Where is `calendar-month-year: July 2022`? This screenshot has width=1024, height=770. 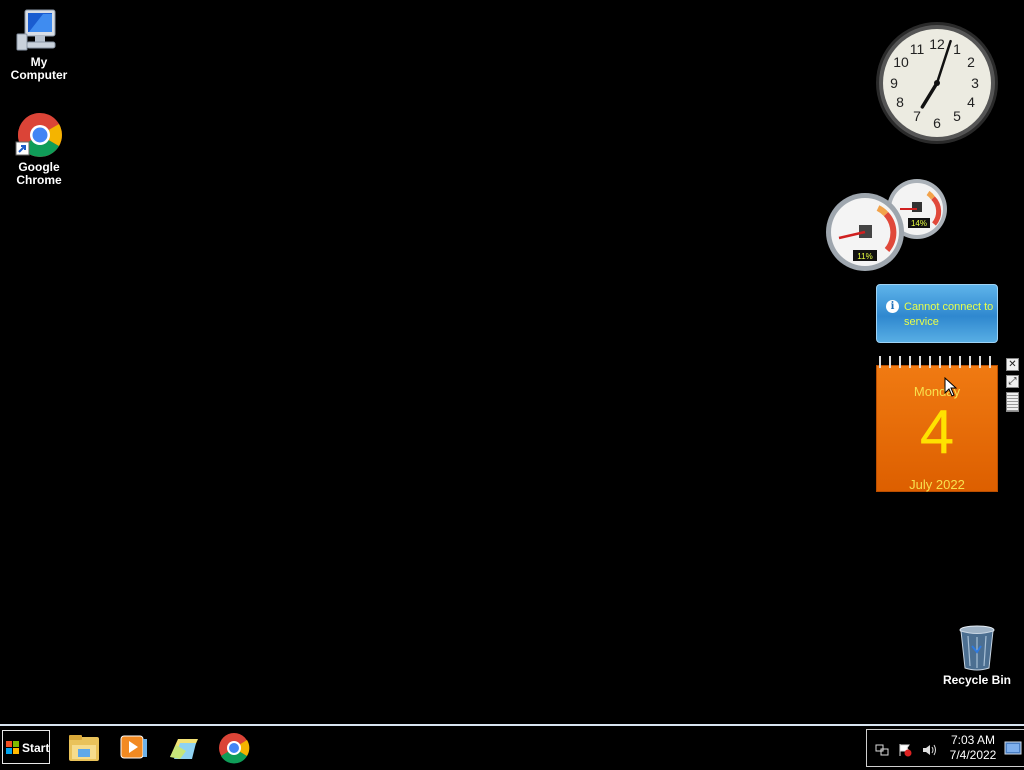 calendar-month-year: July 2022 is located at coordinates (937, 484).